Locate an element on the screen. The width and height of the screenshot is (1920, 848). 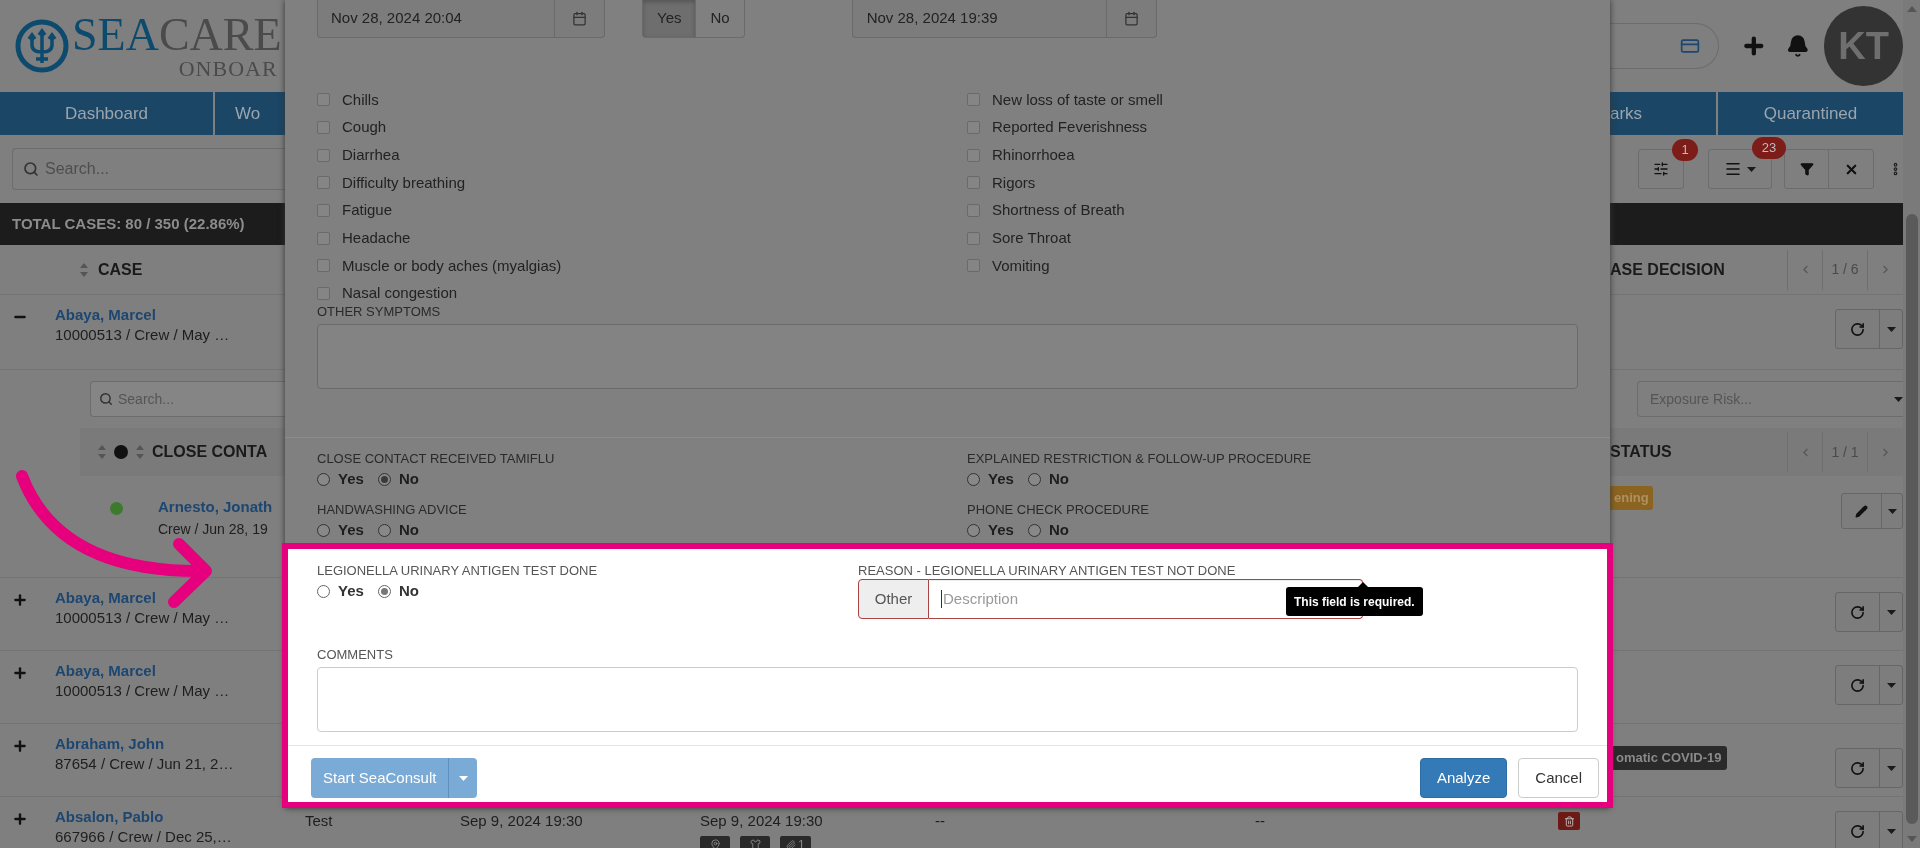
symptom-label: Muscle or body aches (myalgias) is located at coordinates (452, 265).